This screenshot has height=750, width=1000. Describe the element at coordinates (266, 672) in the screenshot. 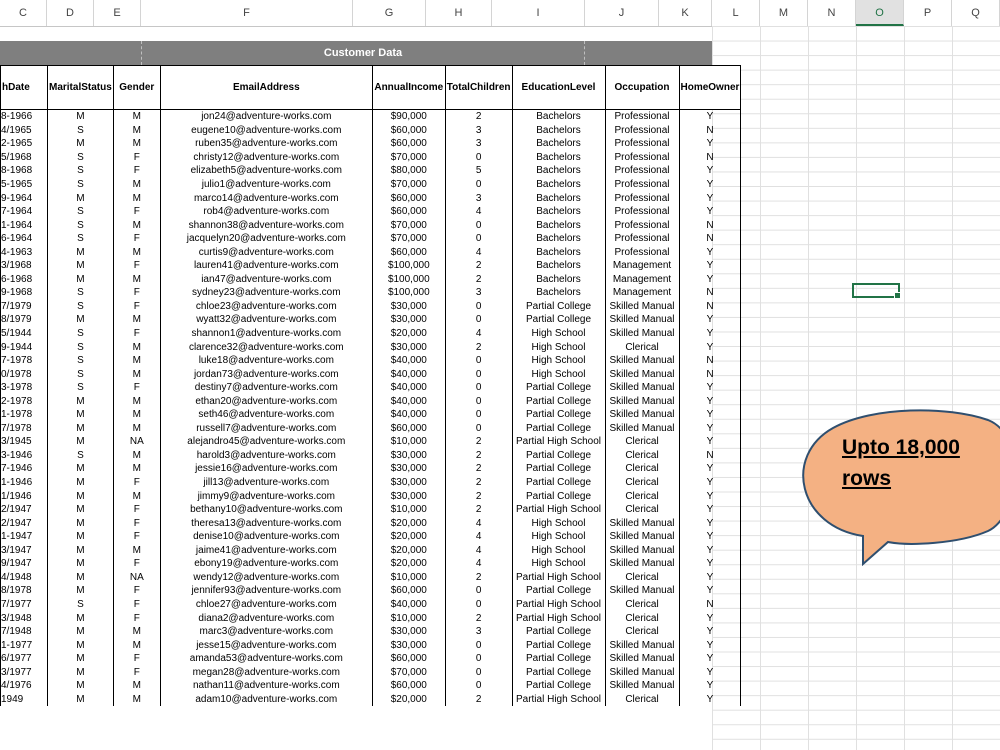

I see `cell: megan28@adventure-works.com` at that location.